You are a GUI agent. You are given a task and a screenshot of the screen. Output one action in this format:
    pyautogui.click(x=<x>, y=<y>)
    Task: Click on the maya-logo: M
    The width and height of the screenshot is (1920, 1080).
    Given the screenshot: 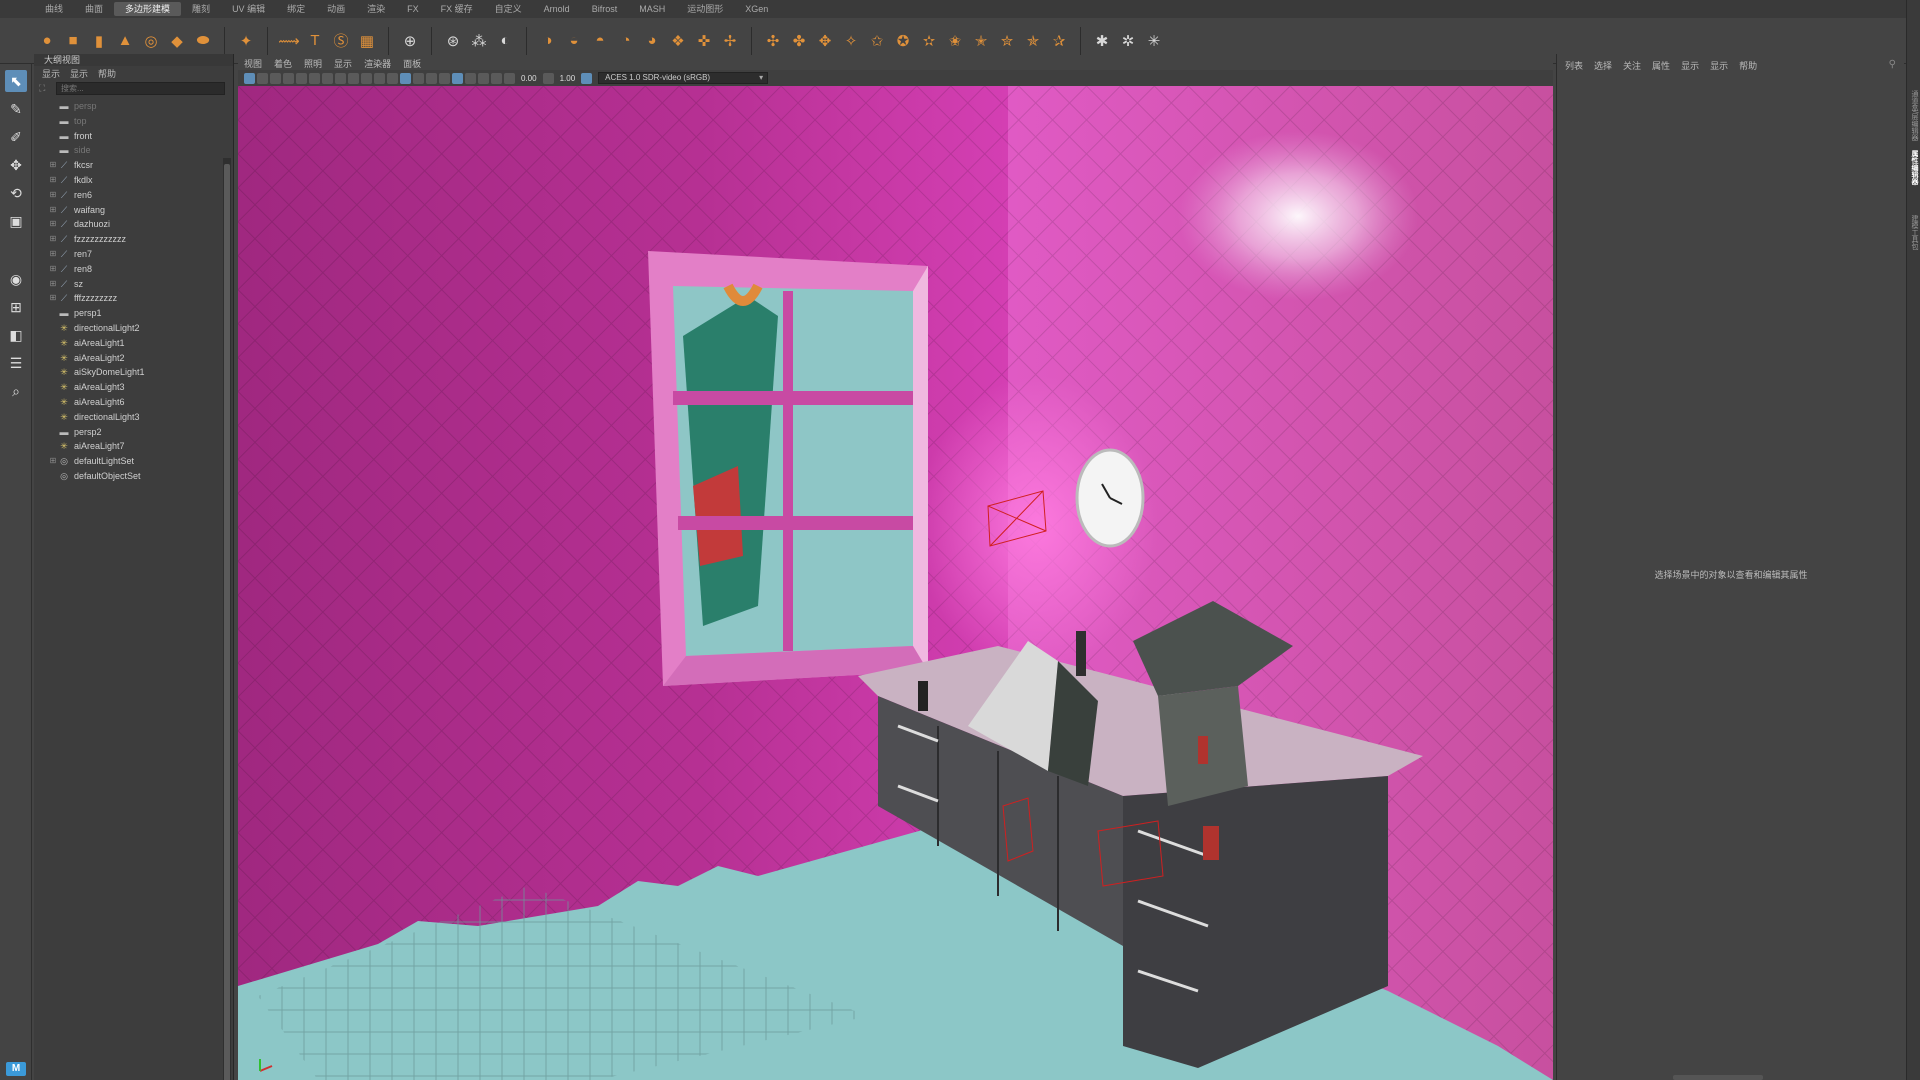 What is the action you would take?
    pyautogui.click(x=16, y=1069)
    